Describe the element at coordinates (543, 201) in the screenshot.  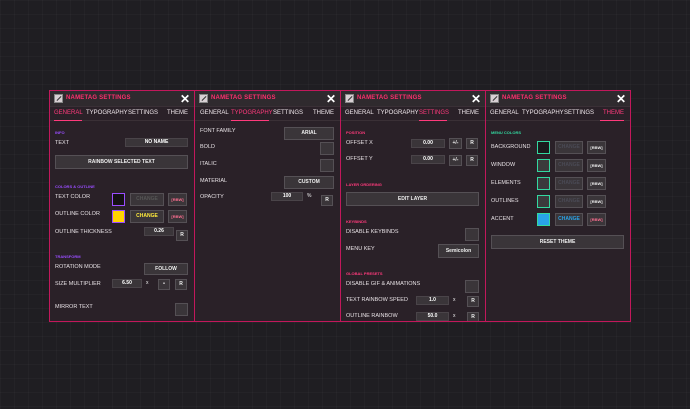
I see `outlines-color-swatch` at that location.